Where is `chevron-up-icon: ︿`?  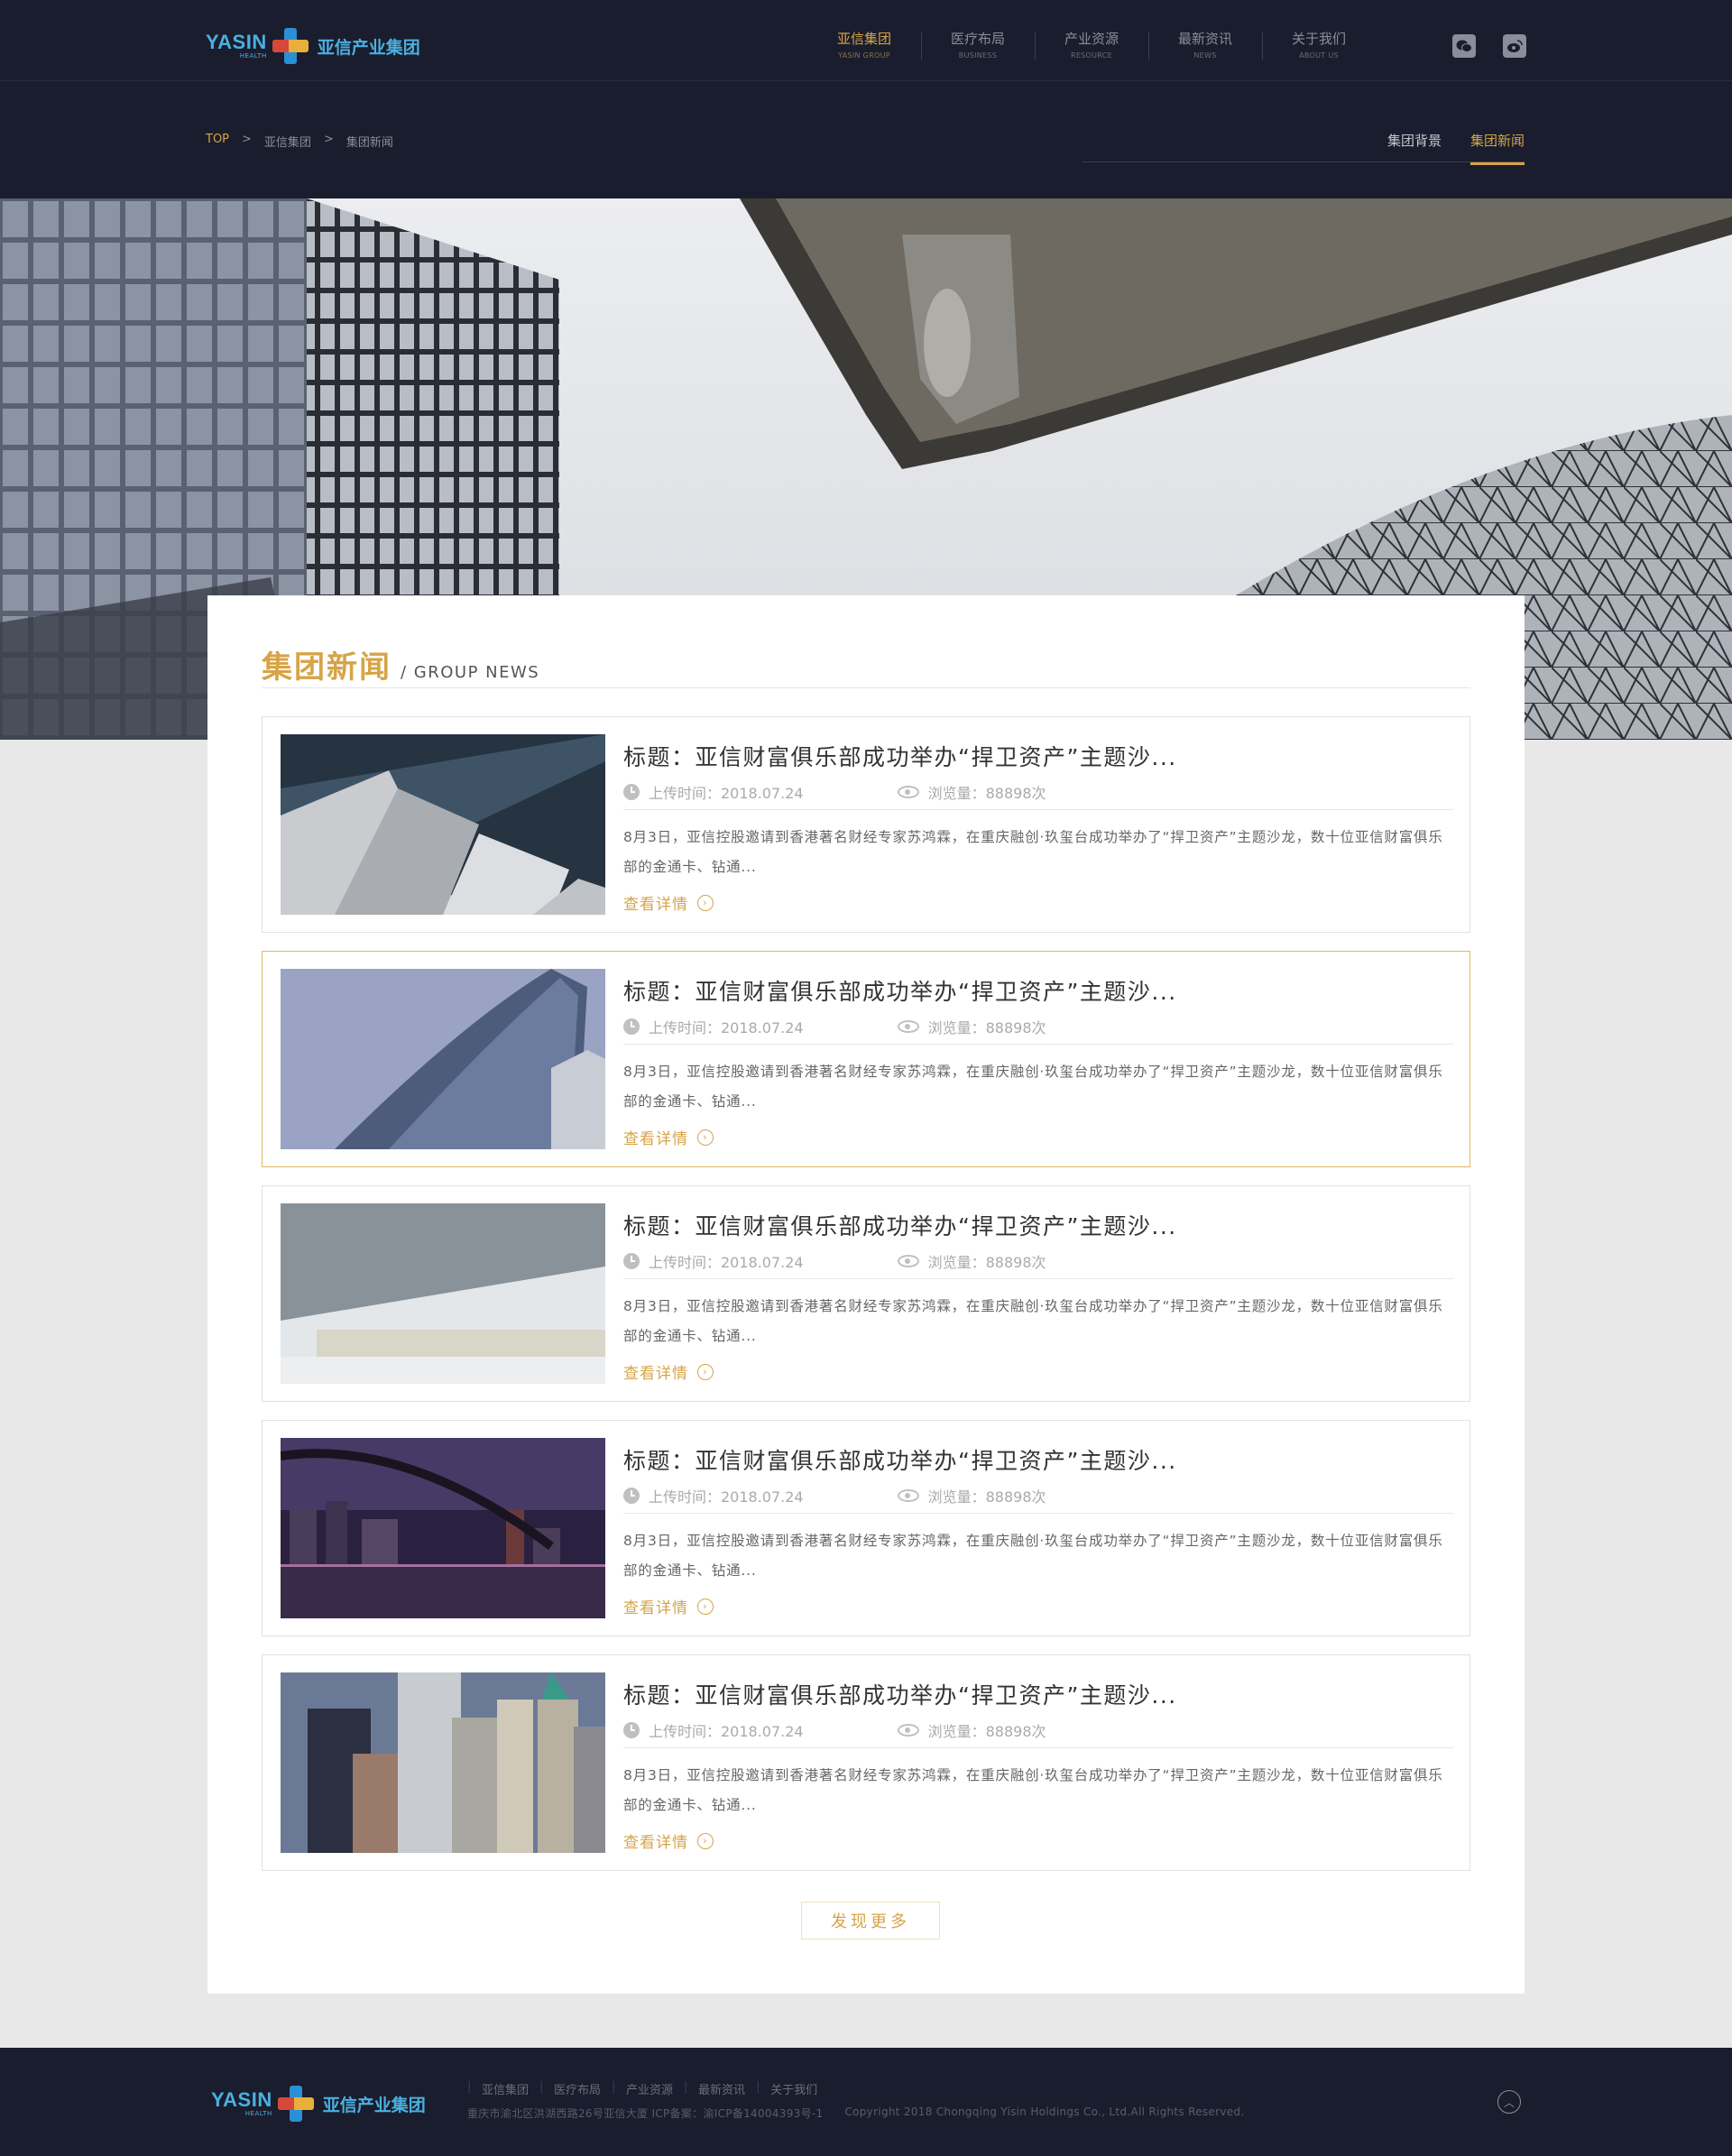 chevron-up-icon: ︿ is located at coordinates (1509, 2102).